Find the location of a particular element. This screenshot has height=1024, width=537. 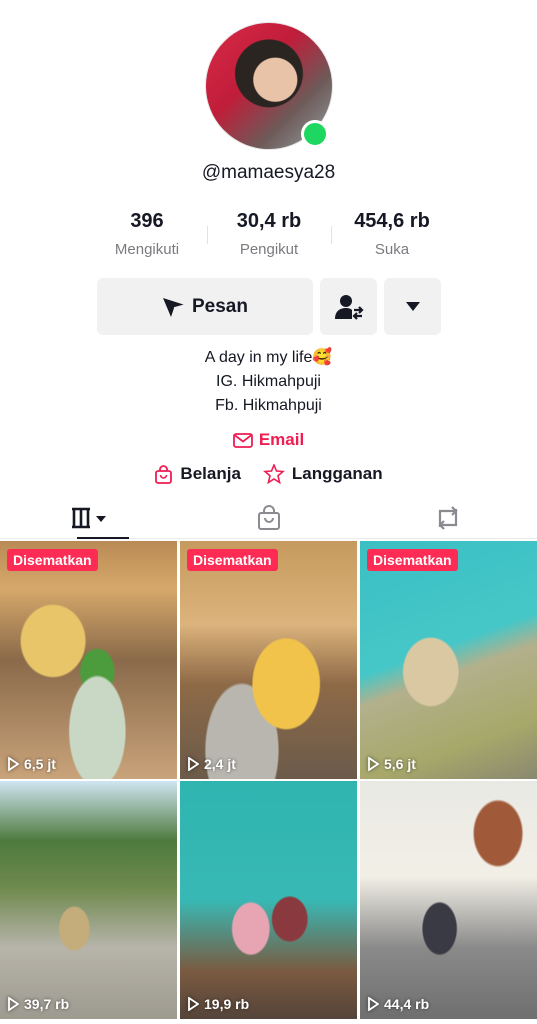

view-count-label: 2,4 jt is located at coordinates (220, 764).